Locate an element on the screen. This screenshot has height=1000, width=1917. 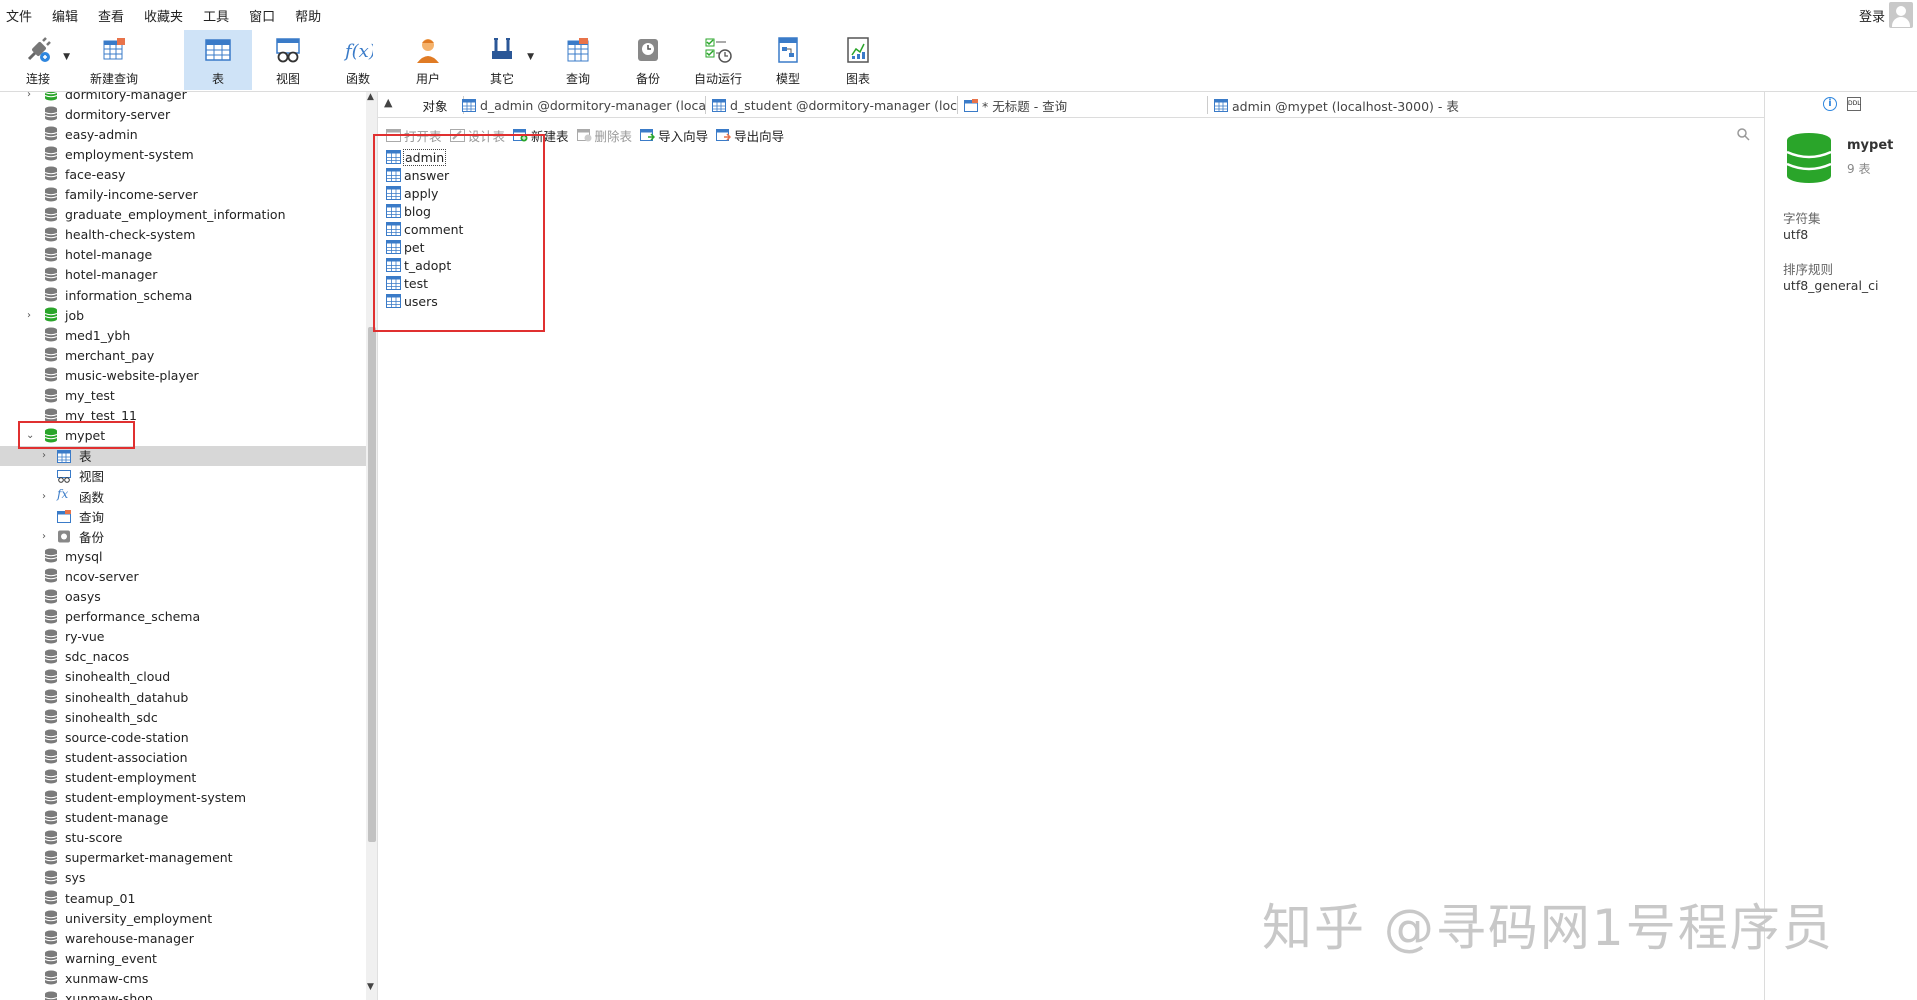
tree-database: student-manage is located at coordinates (183, 818).